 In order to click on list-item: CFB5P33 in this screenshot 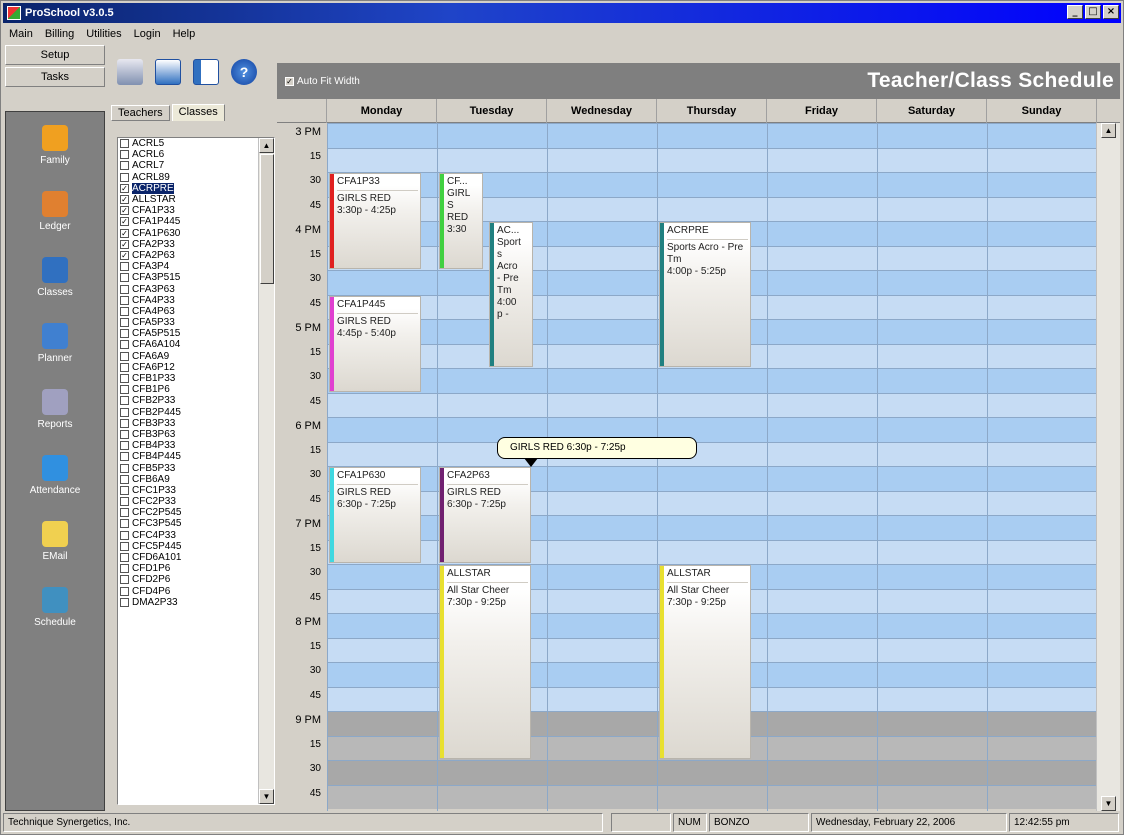, I will do `click(196, 468)`.